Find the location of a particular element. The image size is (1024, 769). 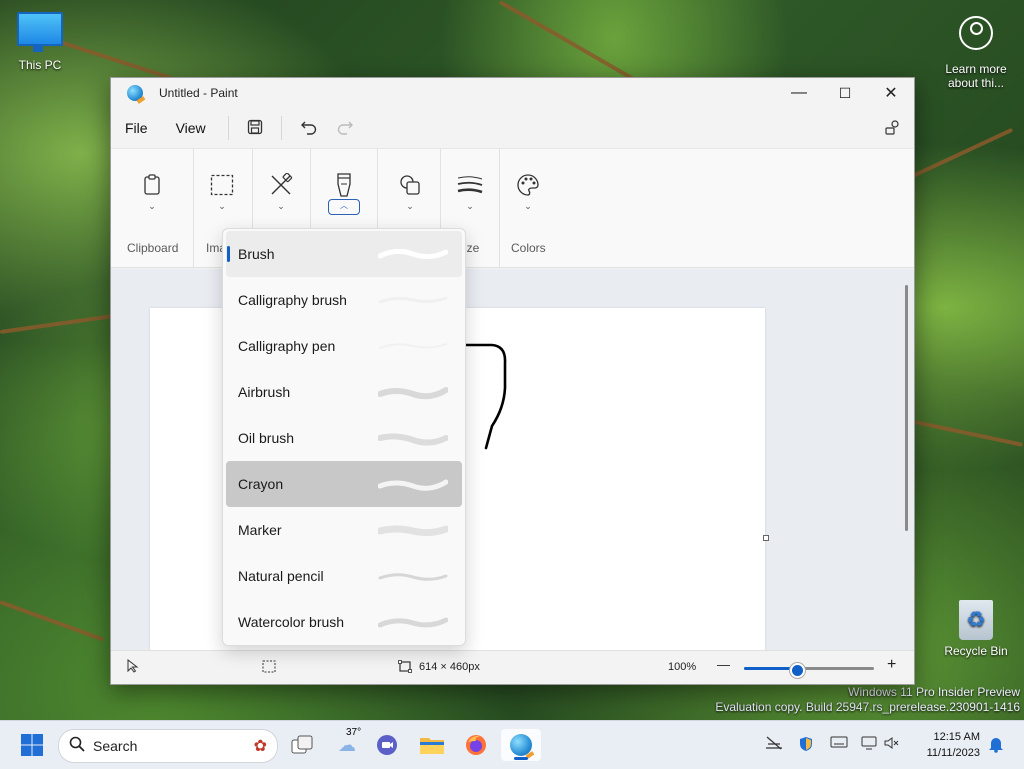

clipboard-icon is located at coordinates (152, 185).